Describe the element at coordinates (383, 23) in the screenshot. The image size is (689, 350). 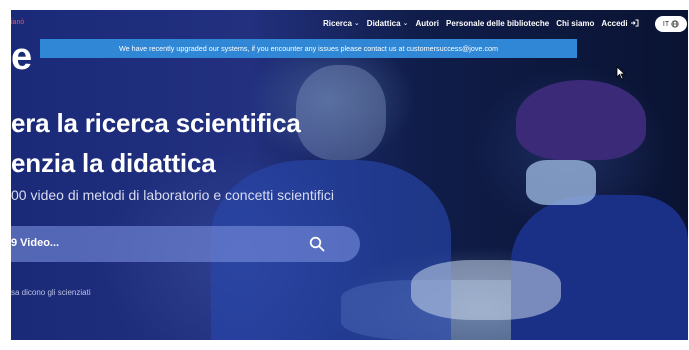
I see `nav-item-label: Didattica` at that location.